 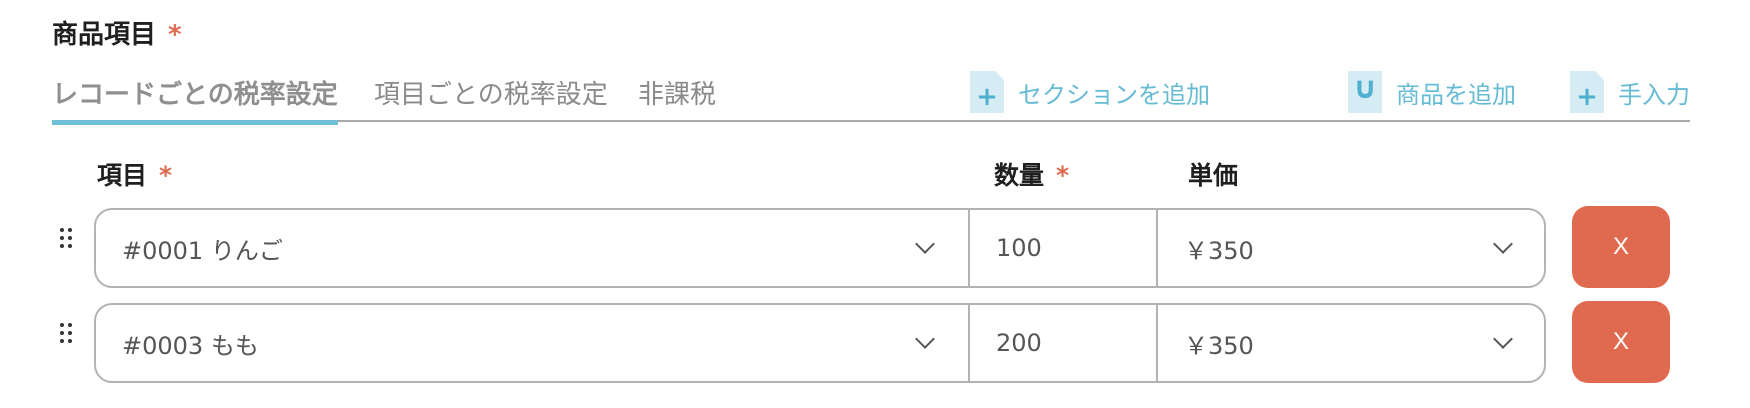 I want to click on section-title: 商品項目 *, so click(x=117, y=32).